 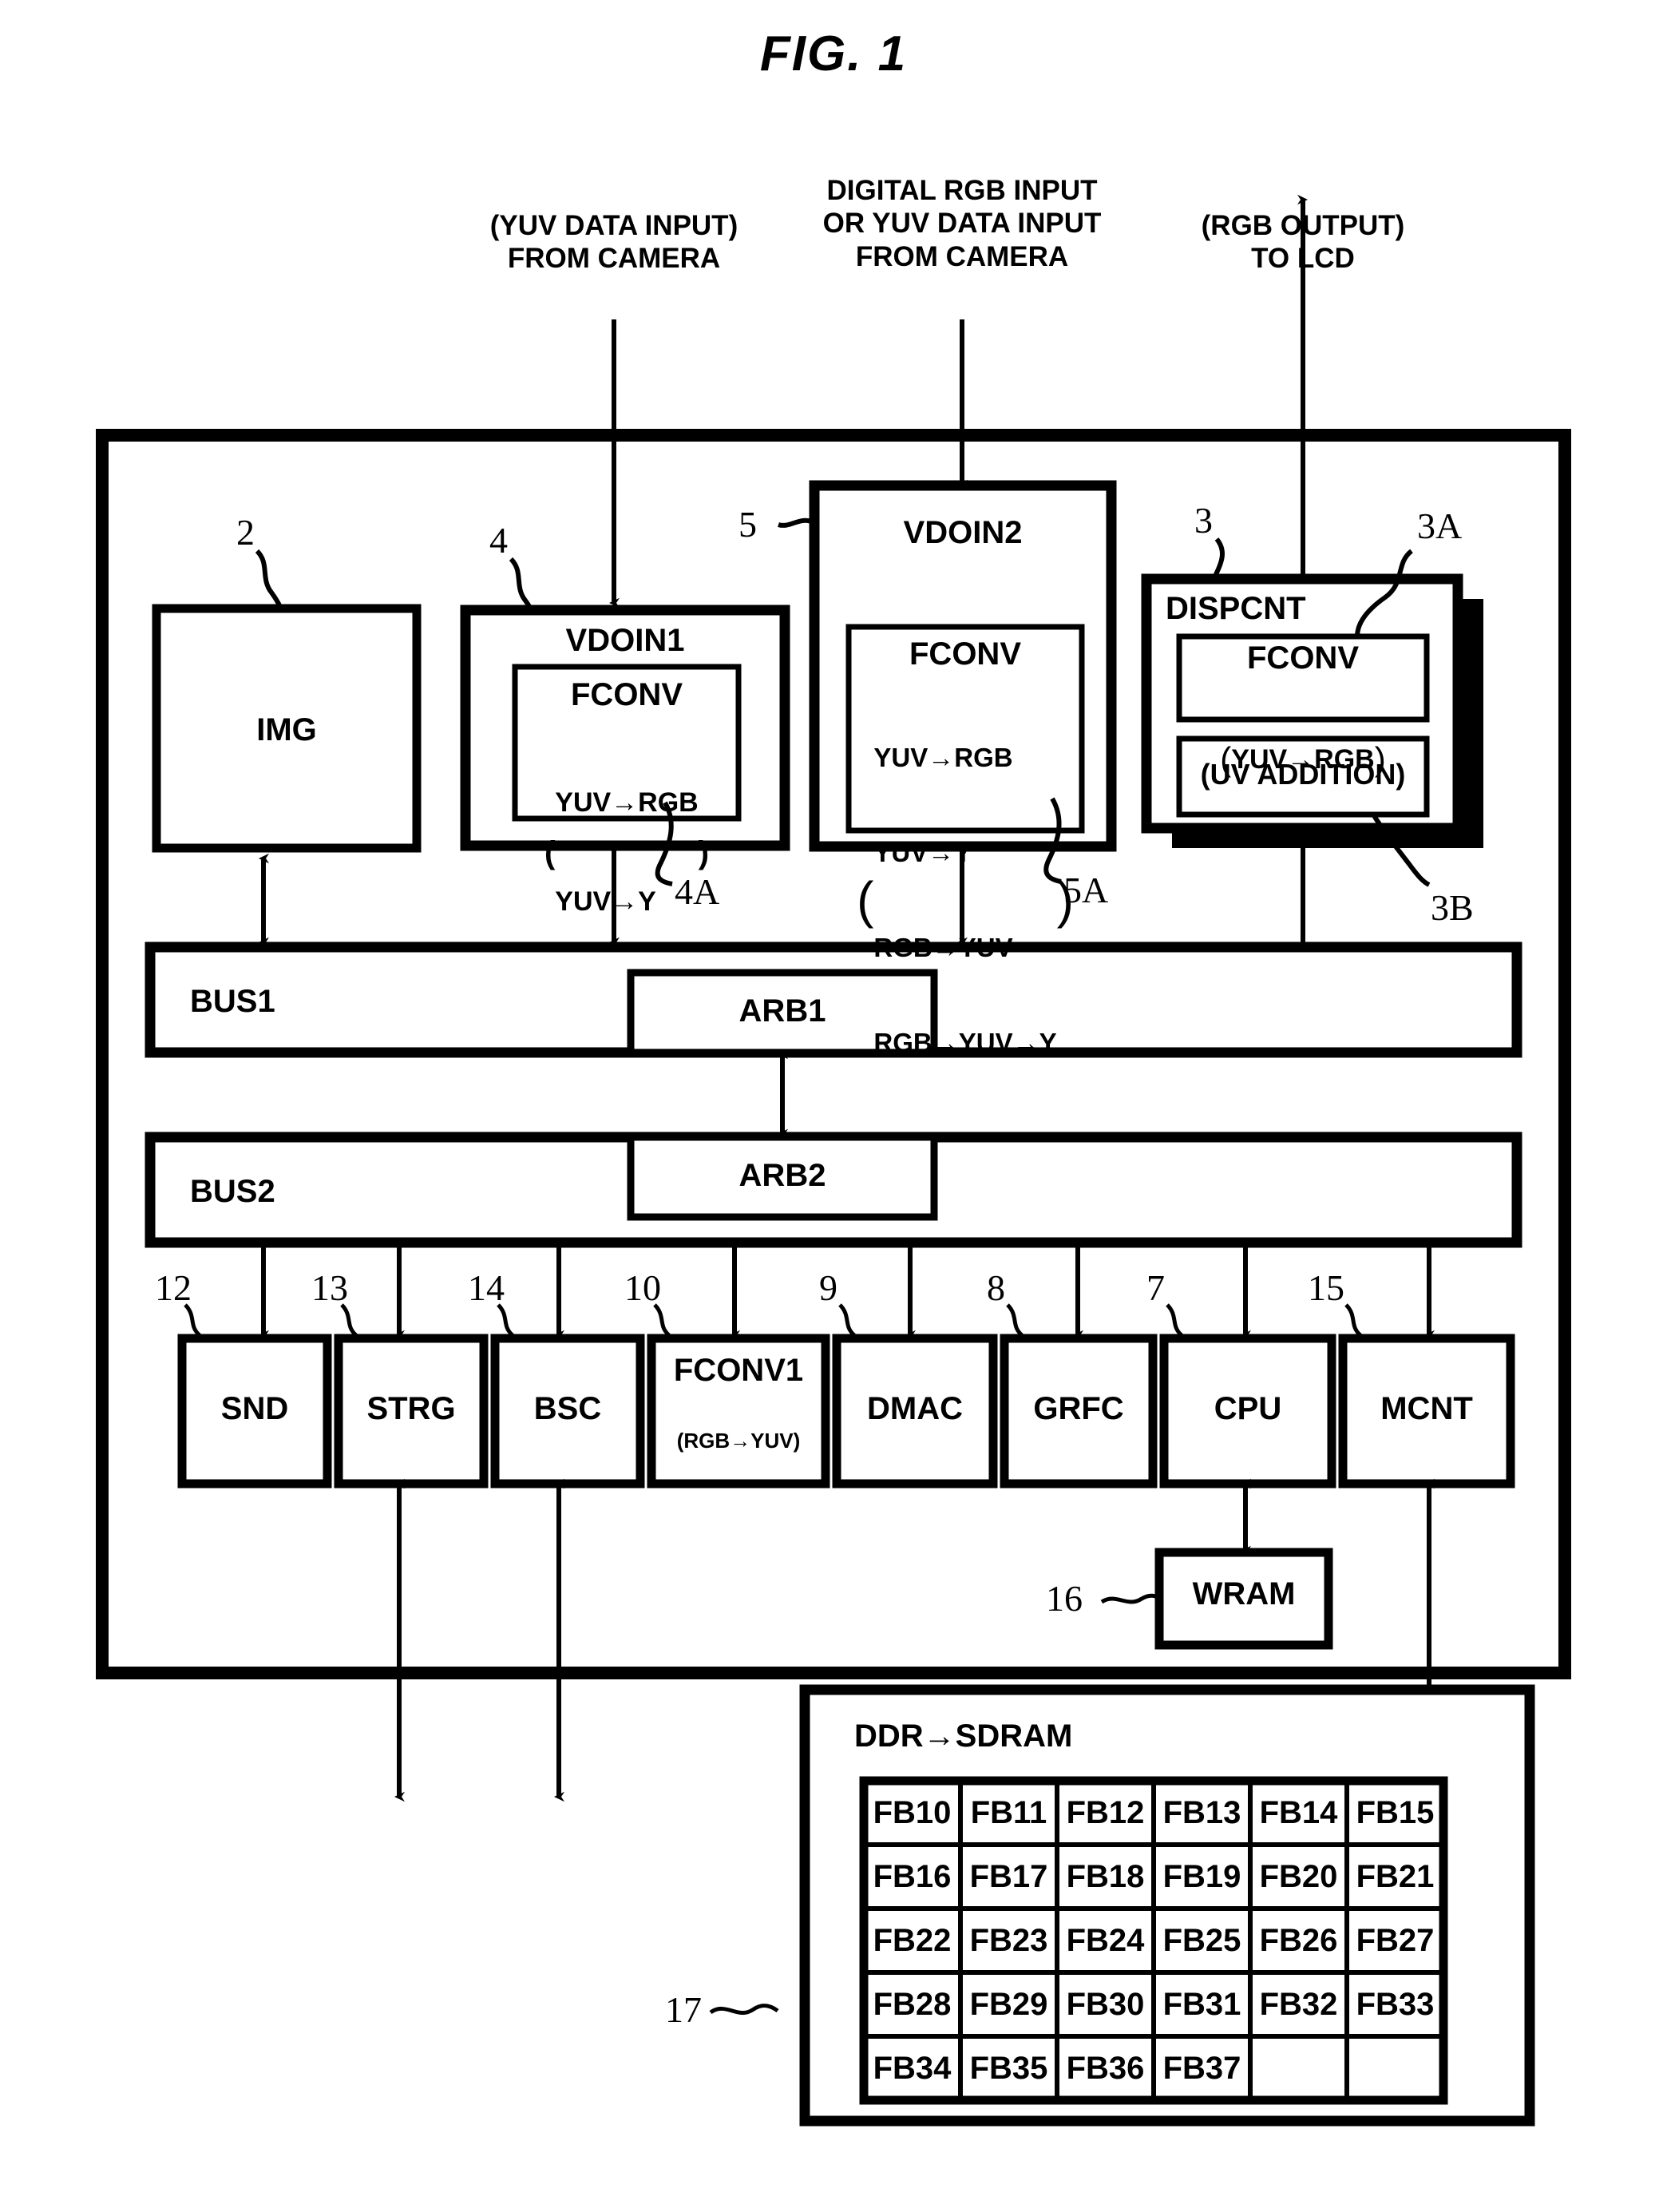 What do you see at coordinates (246, 533) in the screenshot?
I see `ref-2: 2` at bounding box center [246, 533].